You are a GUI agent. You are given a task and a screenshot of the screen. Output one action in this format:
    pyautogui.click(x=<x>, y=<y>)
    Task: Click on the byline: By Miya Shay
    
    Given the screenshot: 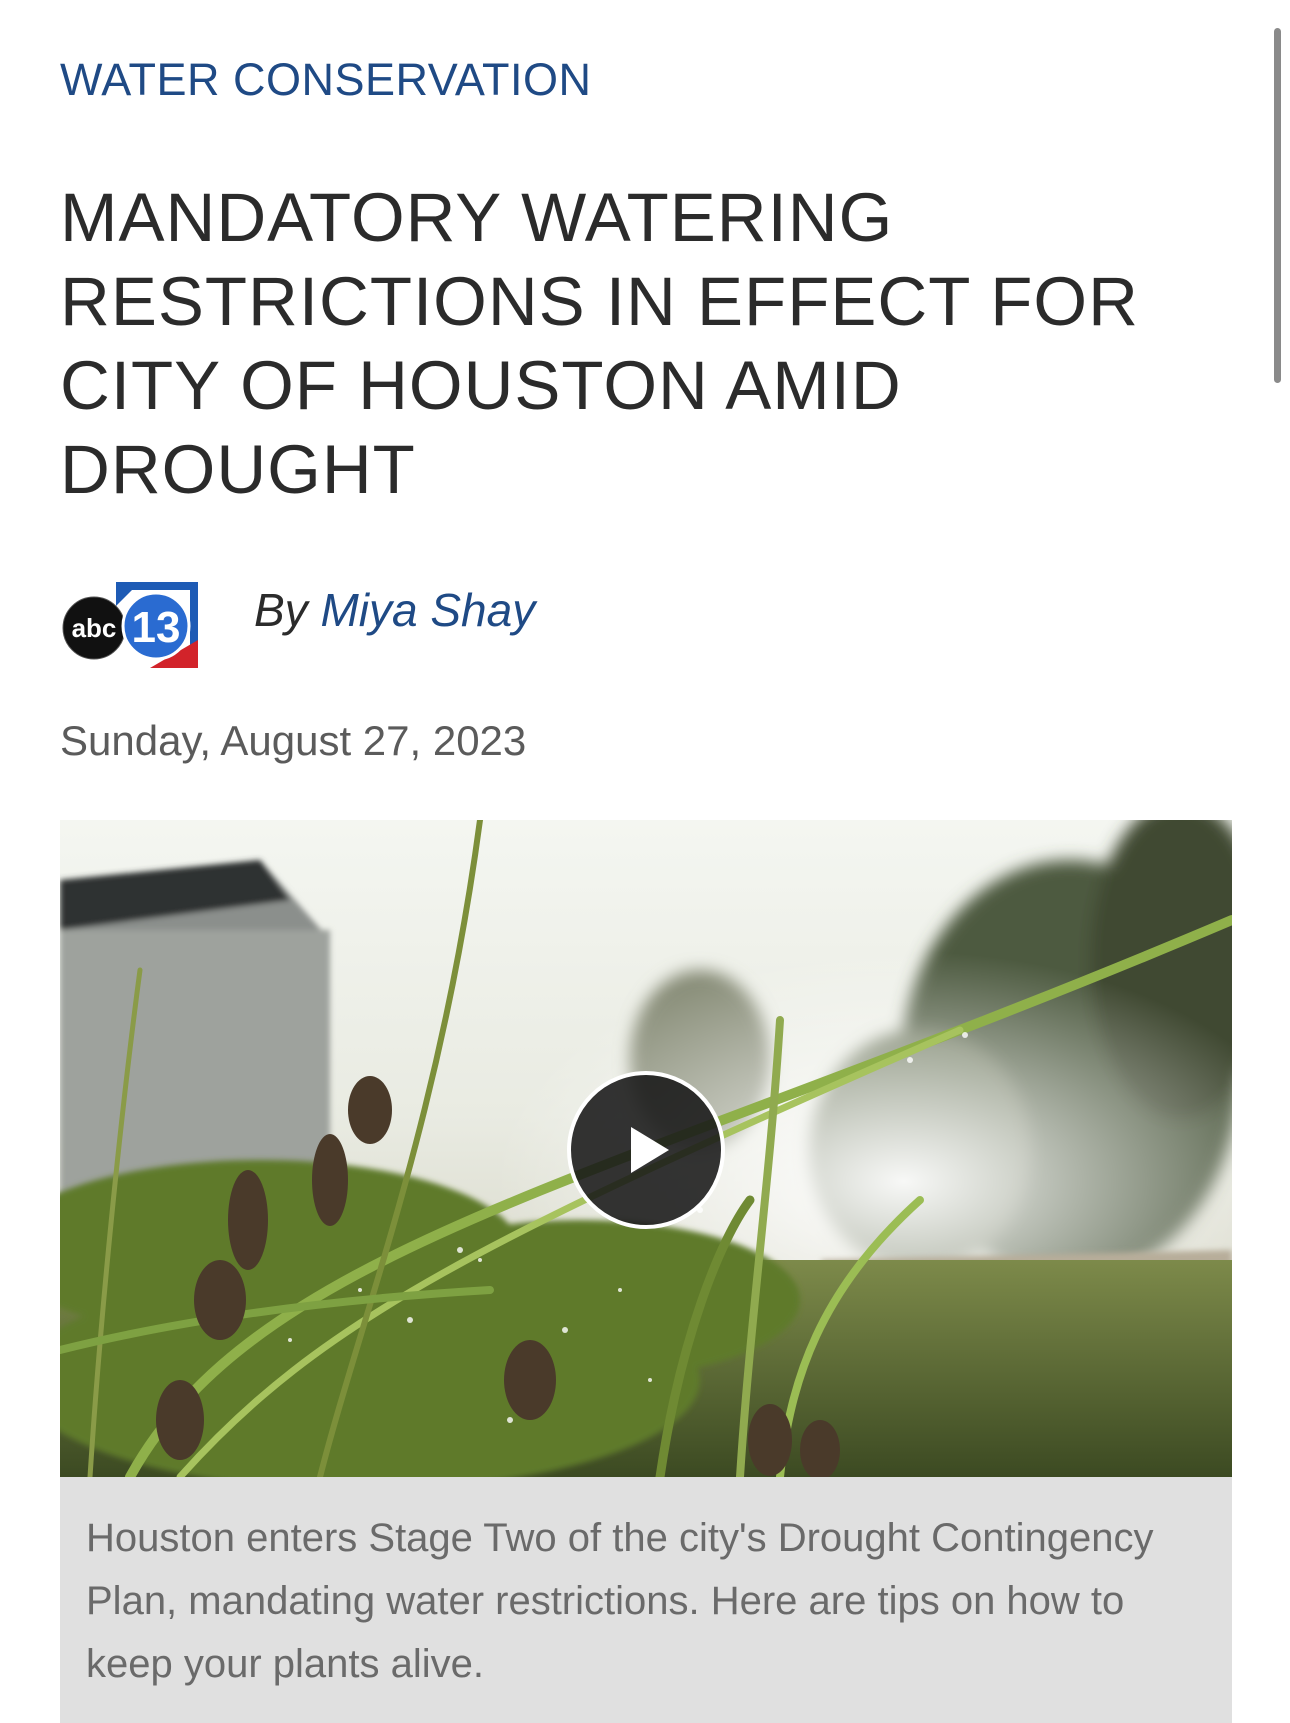 What is the action you would take?
    pyautogui.click(x=394, y=610)
    